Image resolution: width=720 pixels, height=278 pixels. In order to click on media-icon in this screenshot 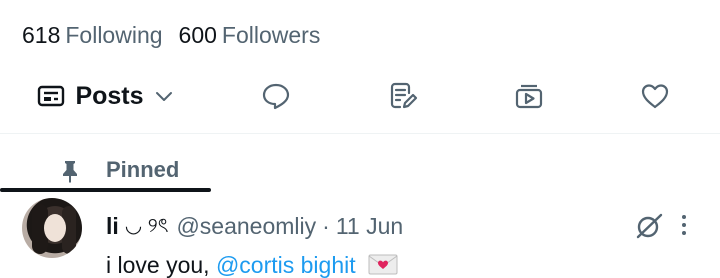, I will do `click(529, 96)`.